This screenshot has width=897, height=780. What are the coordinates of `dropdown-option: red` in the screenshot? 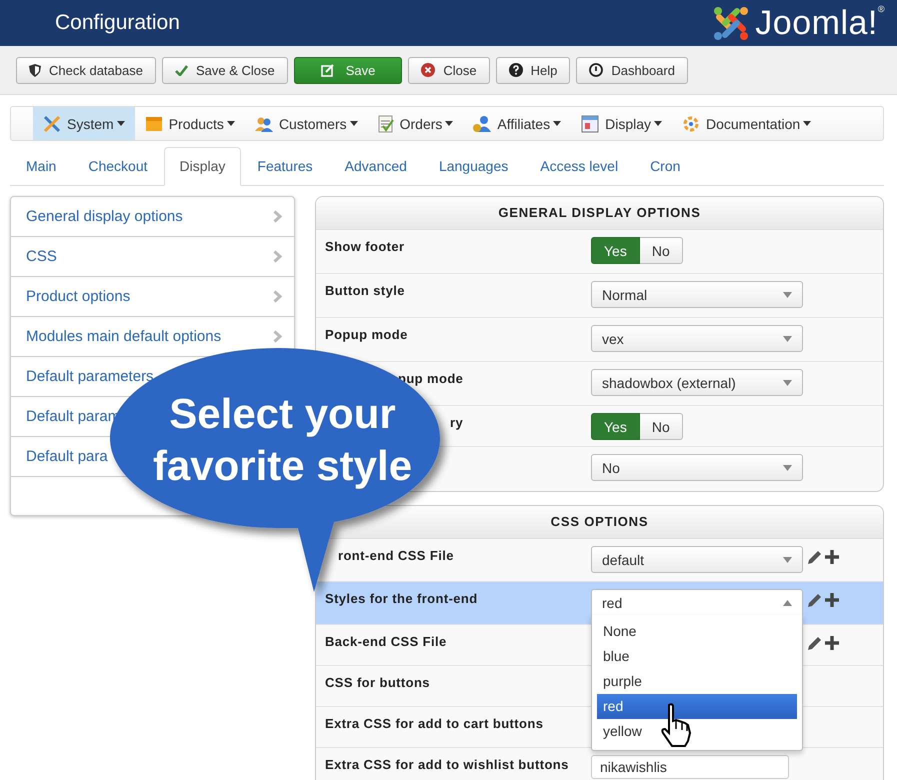 It's located at (697, 706).